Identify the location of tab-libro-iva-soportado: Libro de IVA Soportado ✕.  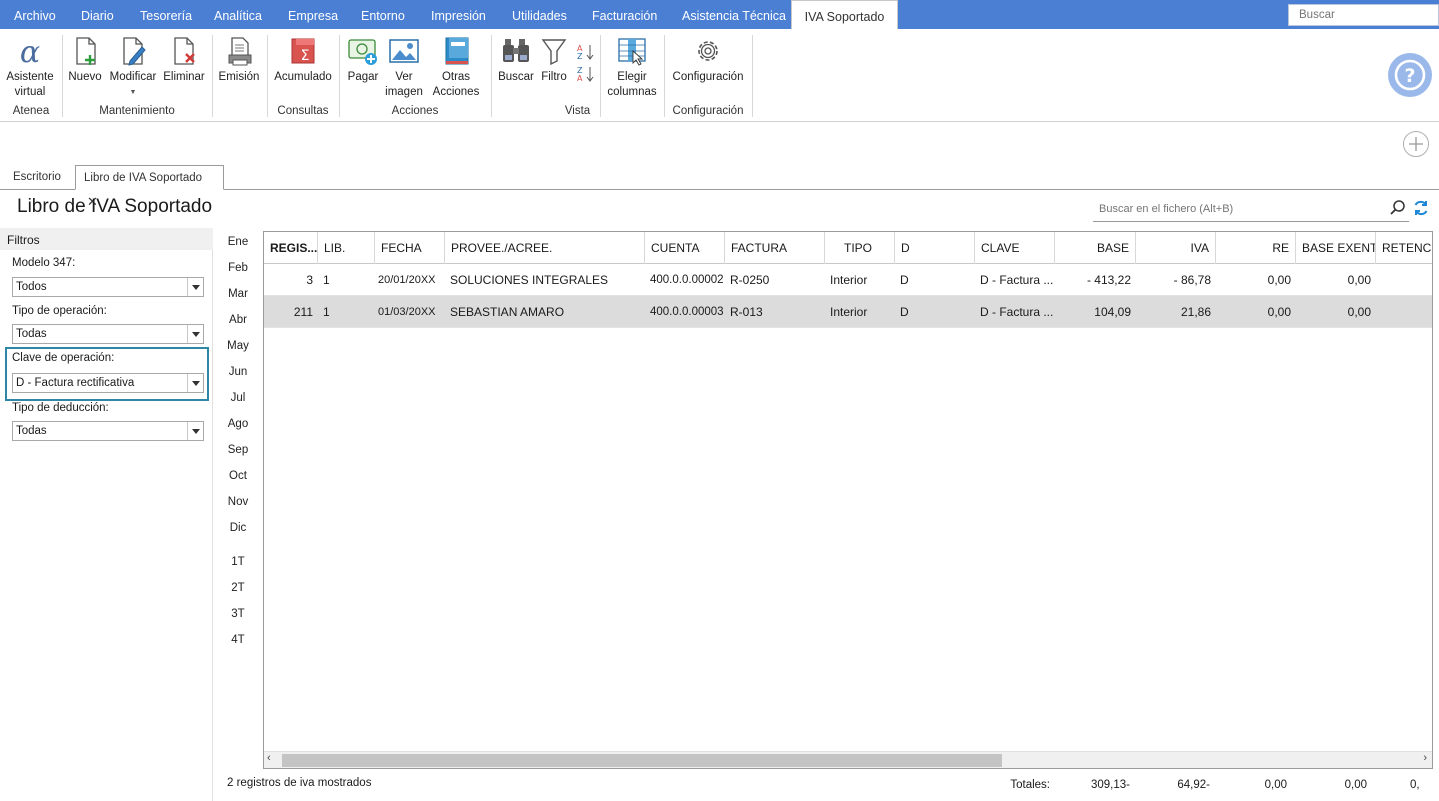
(149, 187).